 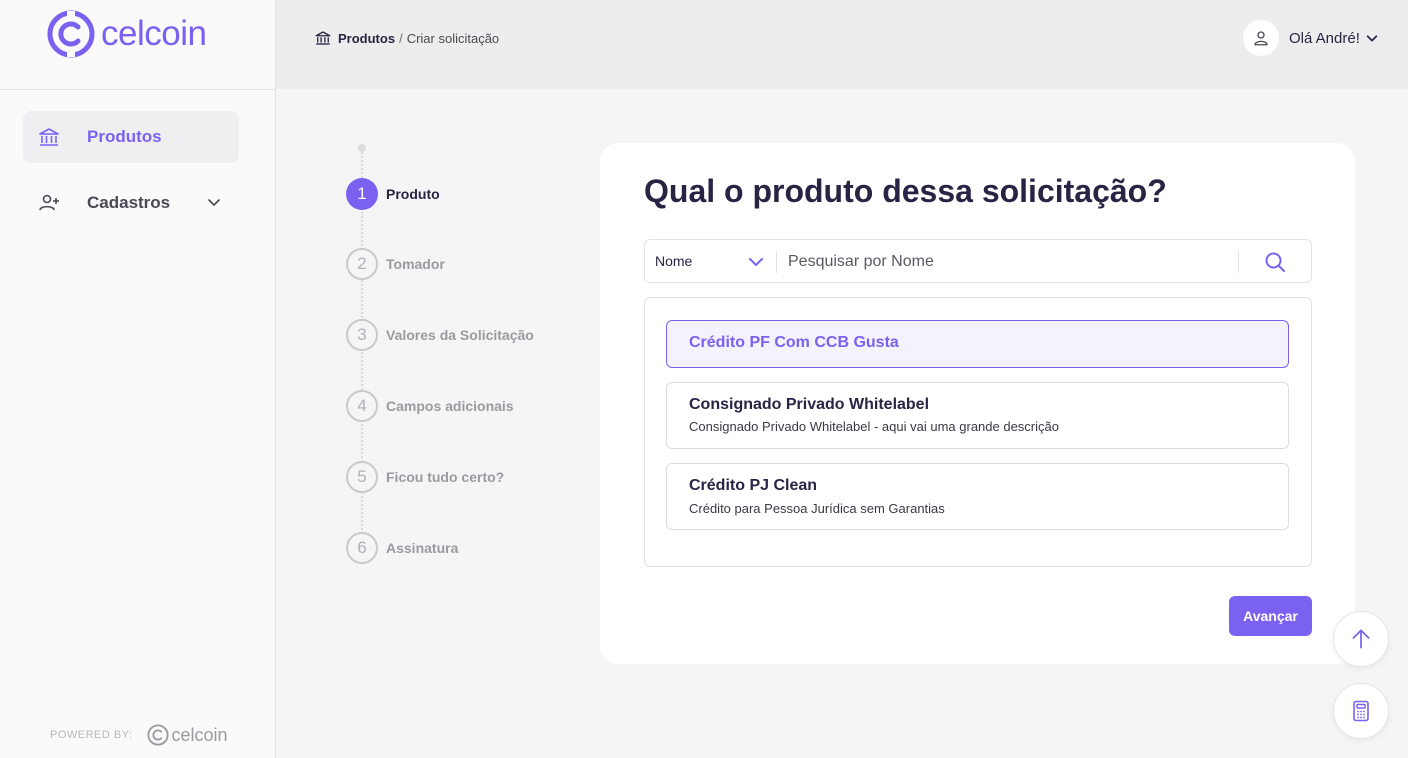 I want to click on user-add-icon, so click(x=49, y=202).